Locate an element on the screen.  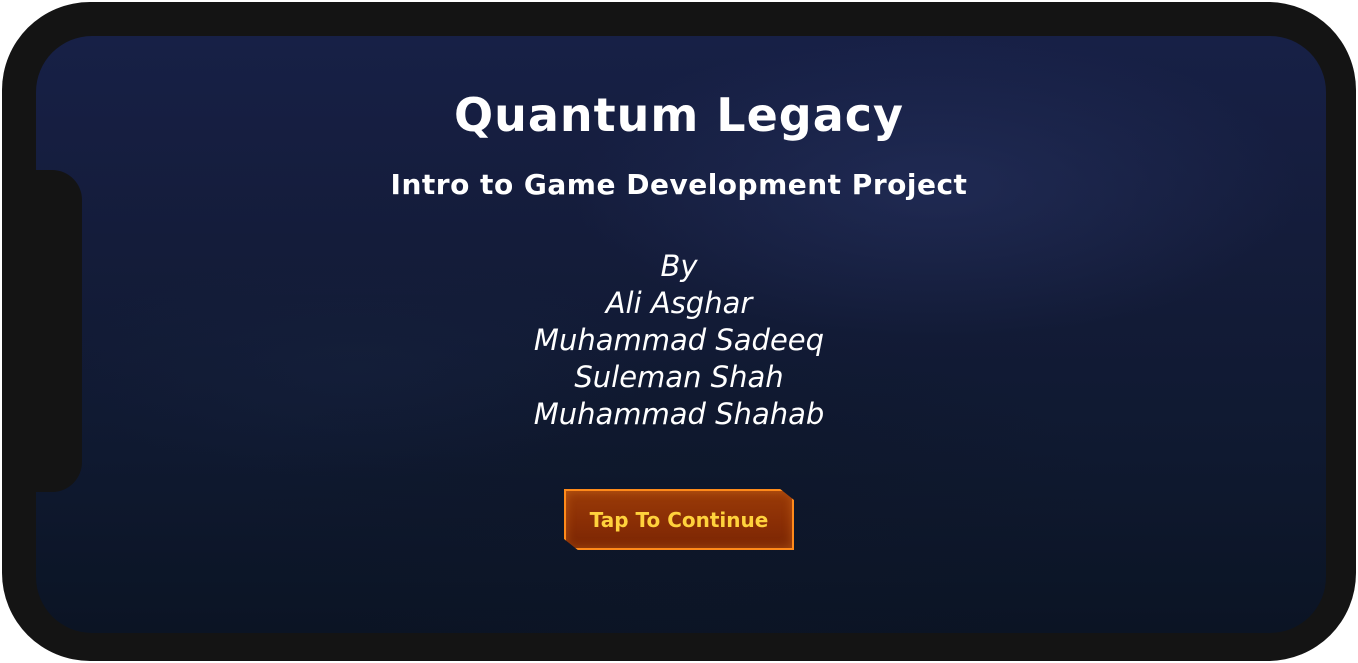
credits-by-label: By is located at coordinates (679, 266).